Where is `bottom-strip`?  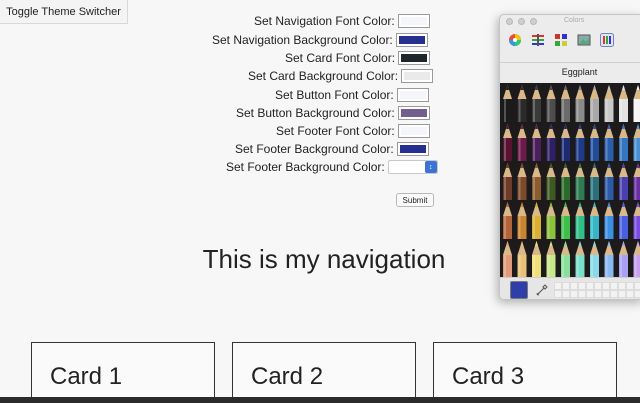 bottom-strip is located at coordinates (320, 400).